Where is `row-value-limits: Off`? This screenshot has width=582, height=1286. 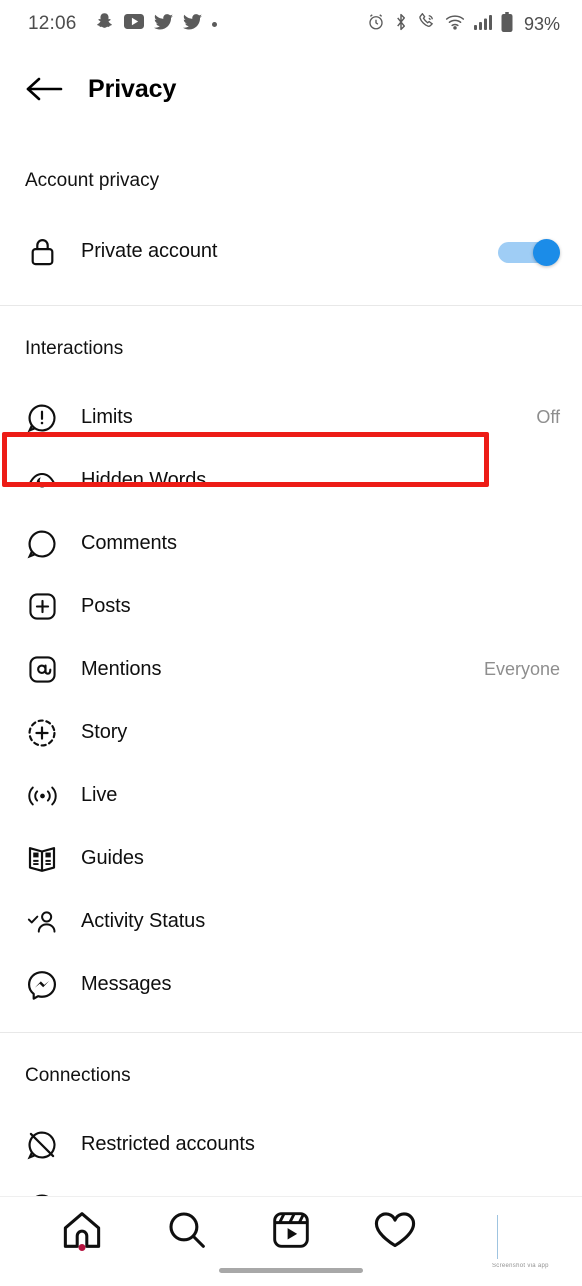 row-value-limits: Off is located at coordinates (548, 417).